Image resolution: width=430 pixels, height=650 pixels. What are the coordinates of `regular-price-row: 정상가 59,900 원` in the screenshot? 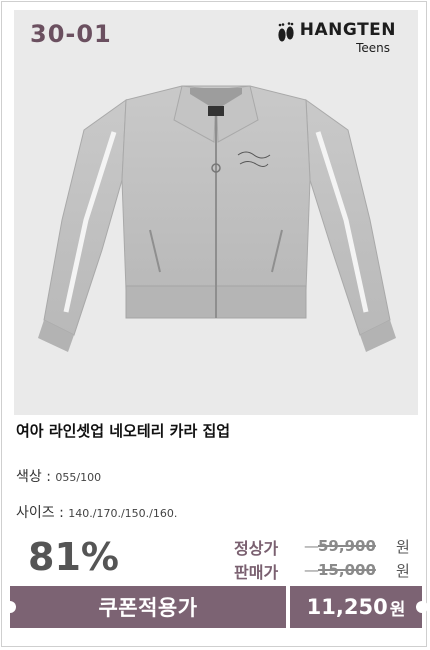 It's located at (312, 547).